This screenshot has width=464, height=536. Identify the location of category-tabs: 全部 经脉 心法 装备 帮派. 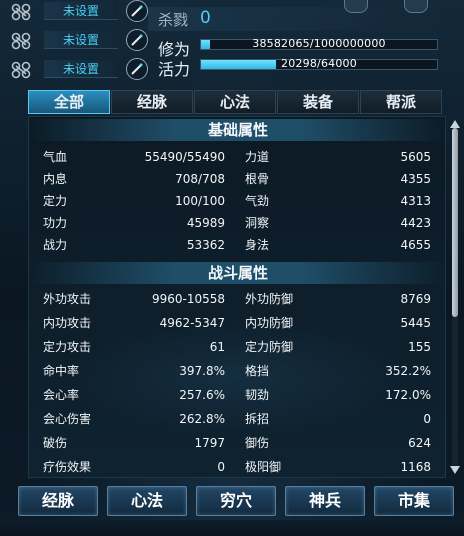
(235, 102).